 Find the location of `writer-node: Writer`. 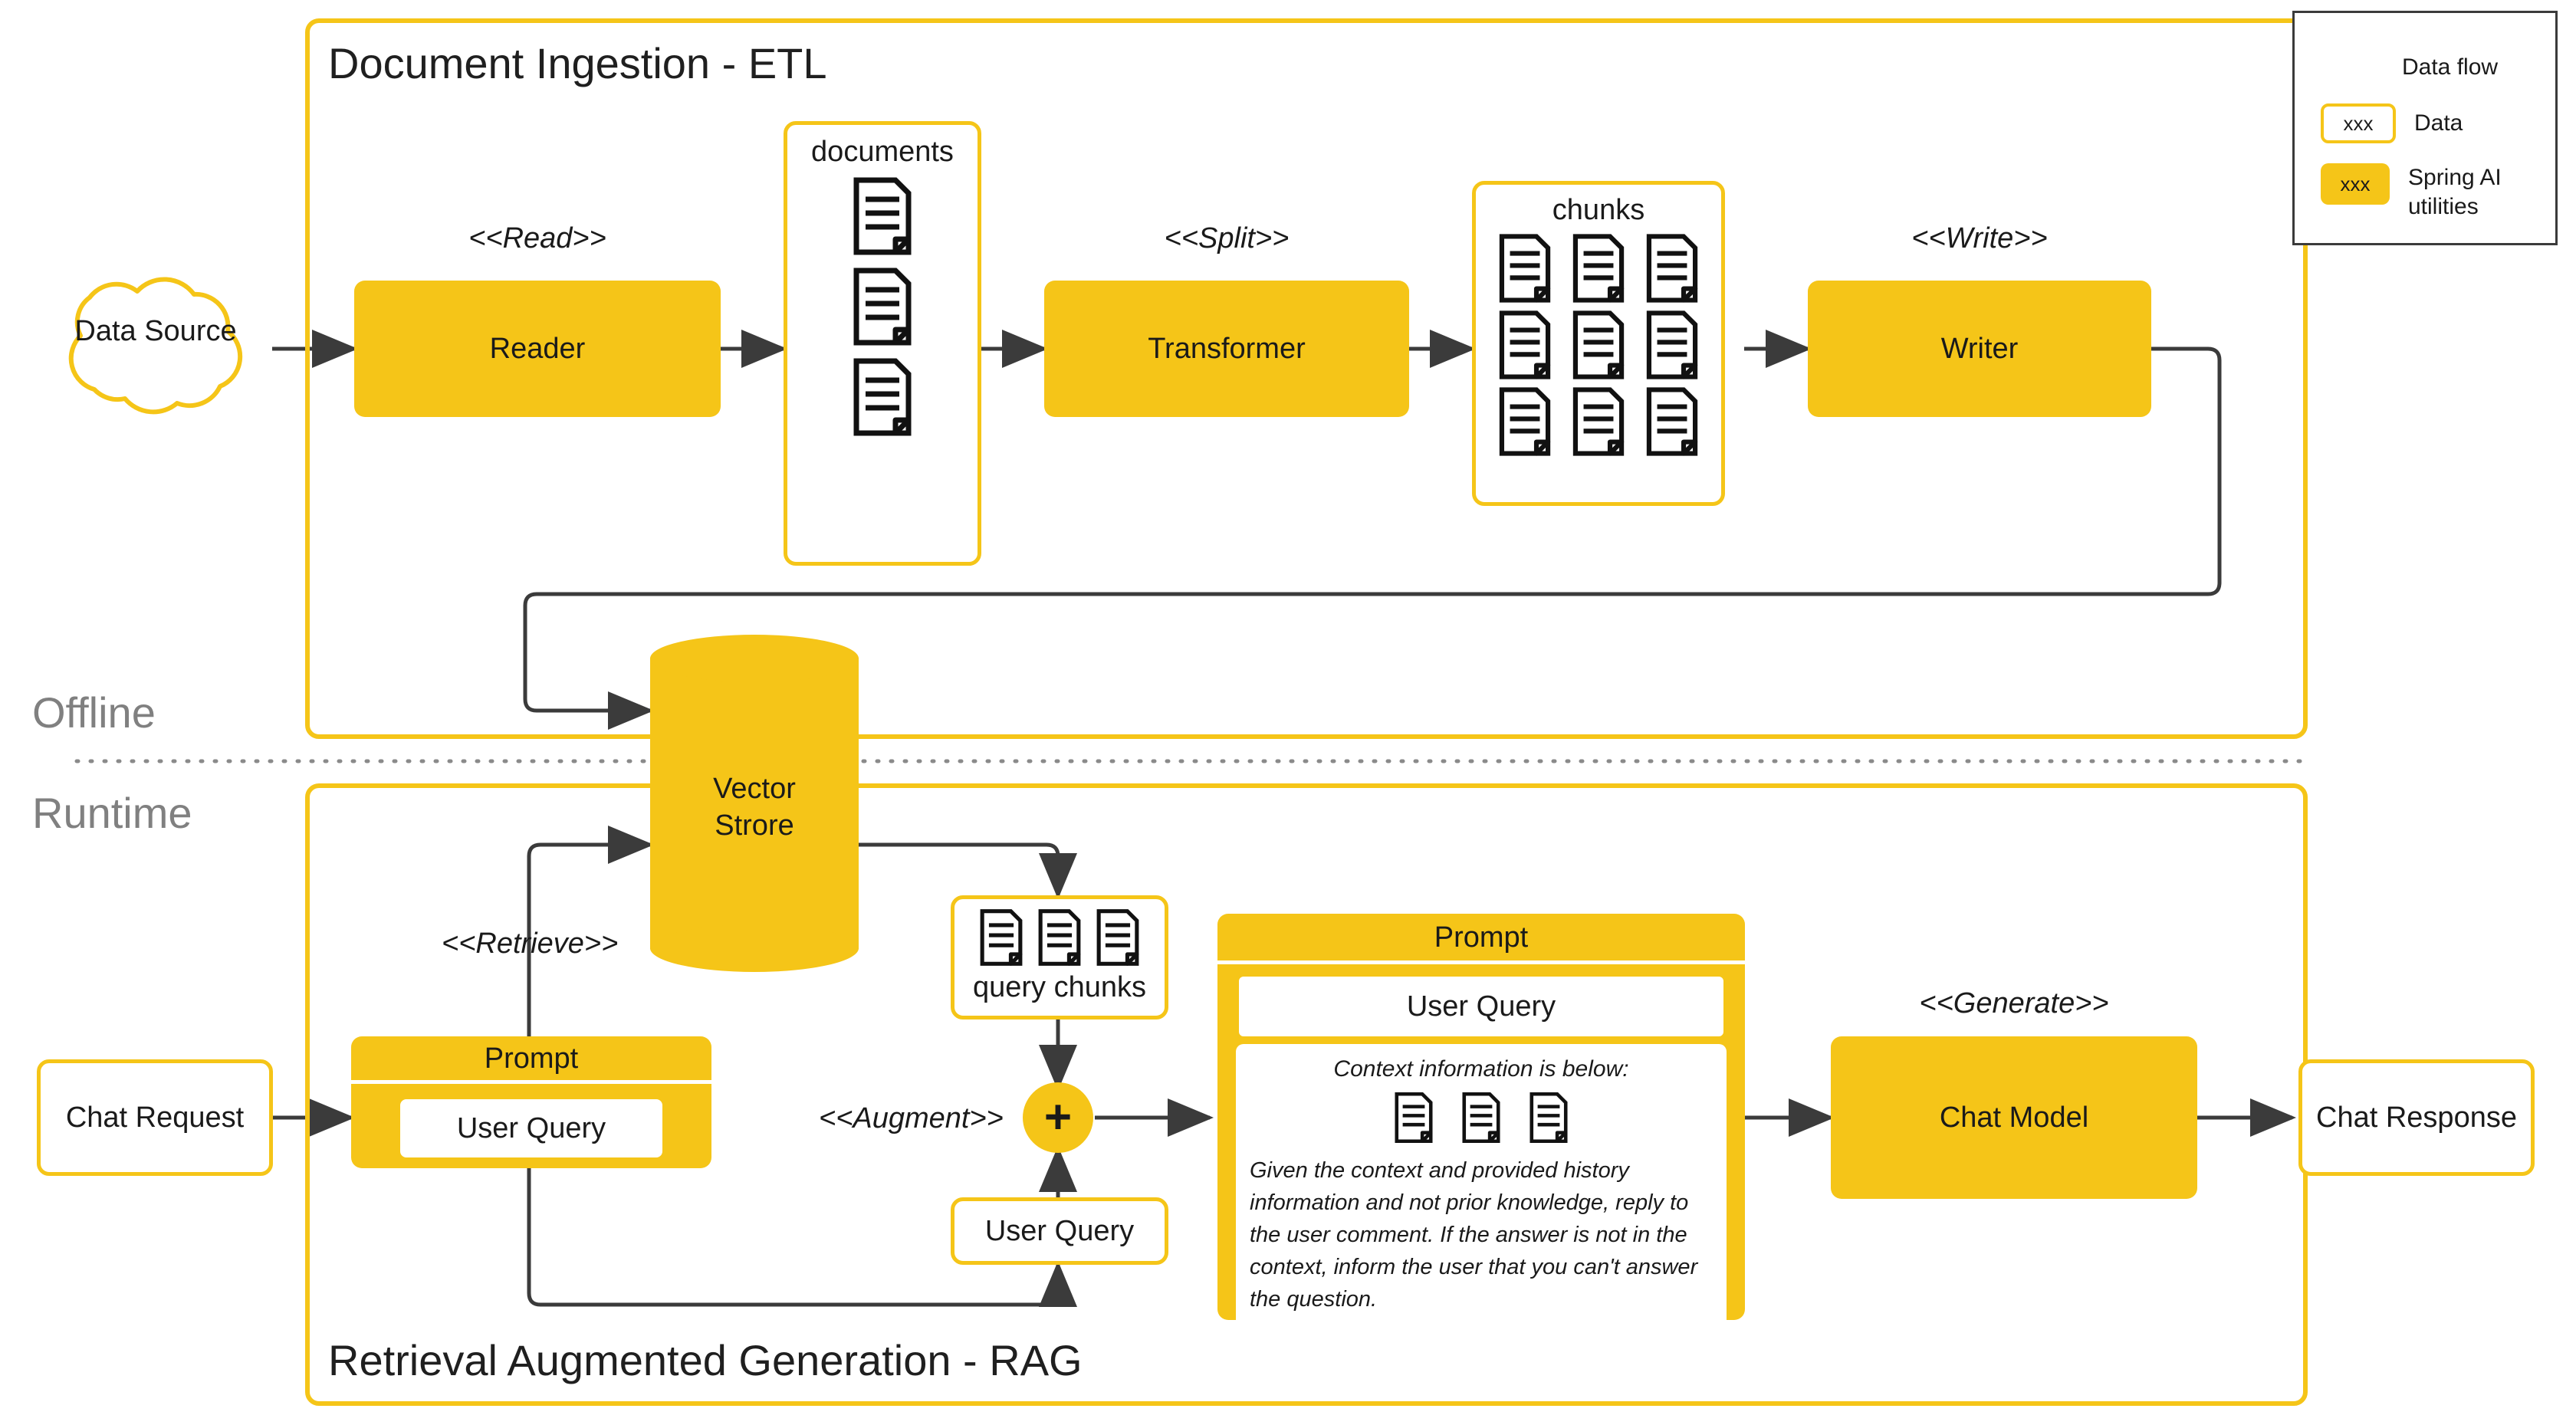

writer-node: Writer is located at coordinates (1980, 349).